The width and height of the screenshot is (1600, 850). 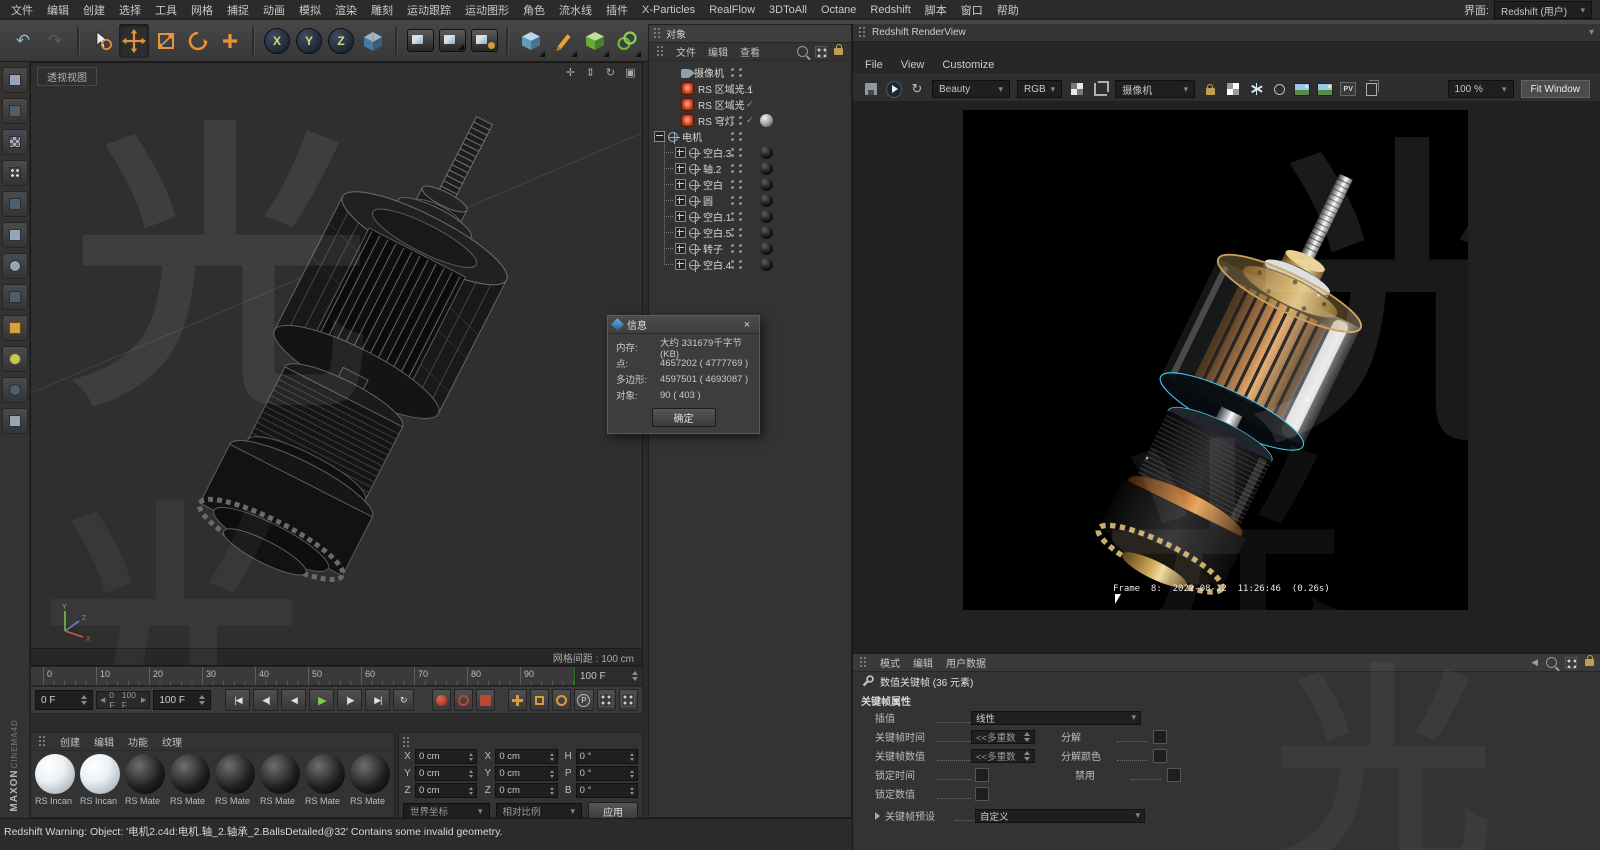 What do you see at coordinates (982, 793) in the screenshot?
I see `lock-value-checkbox` at bounding box center [982, 793].